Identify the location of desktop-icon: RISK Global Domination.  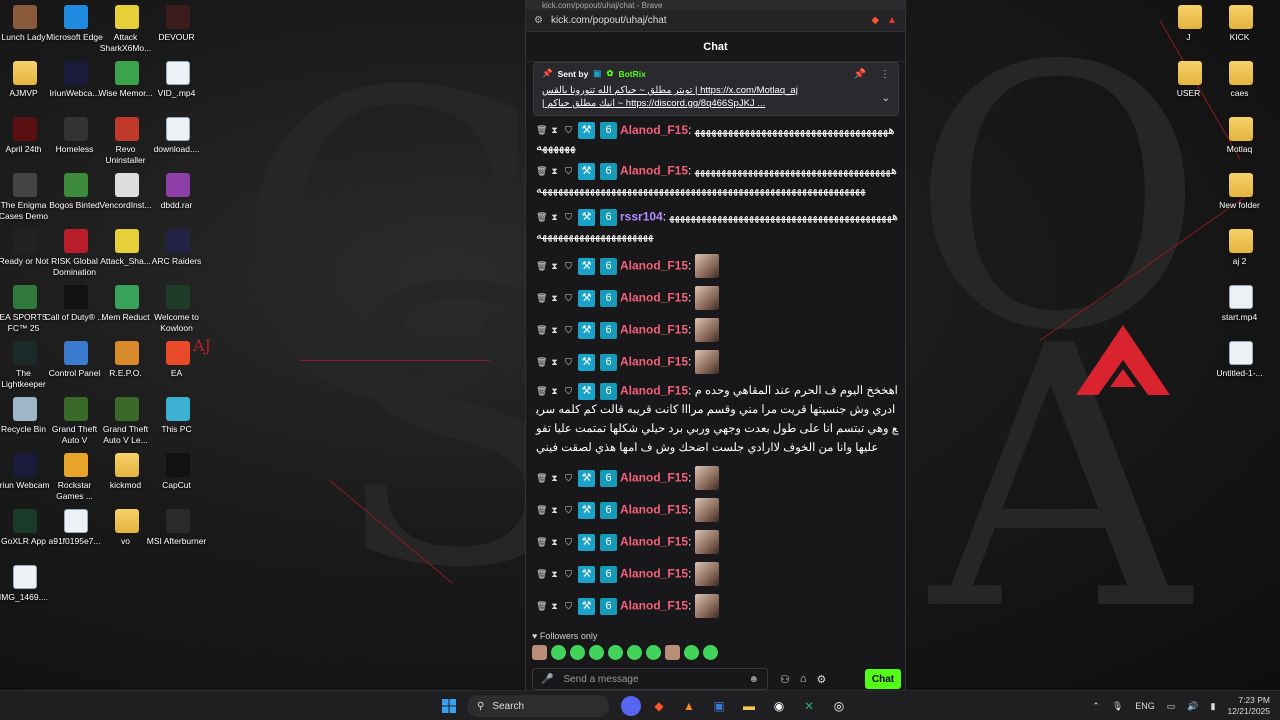
(76, 253).